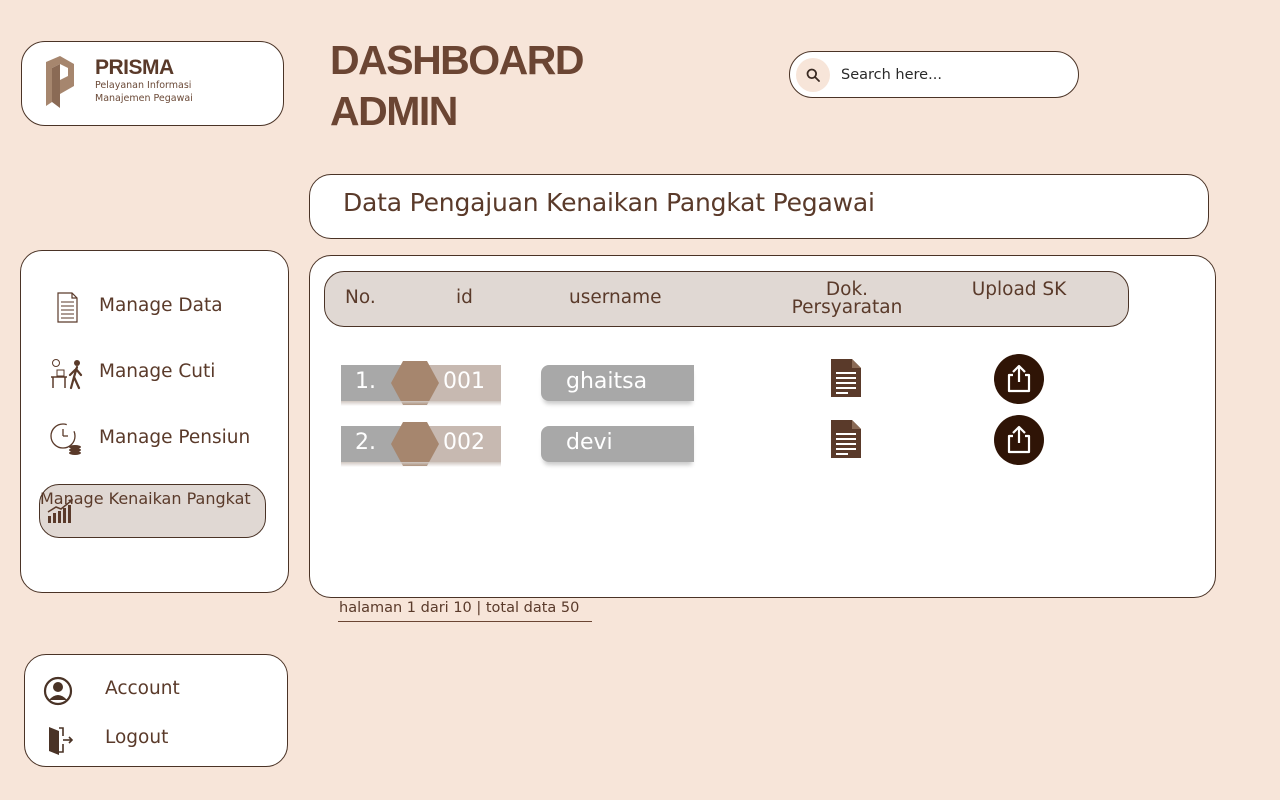 This screenshot has height=800, width=1280. What do you see at coordinates (813, 75) in the screenshot?
I see `search-icon` at bounding box center [813, 75].